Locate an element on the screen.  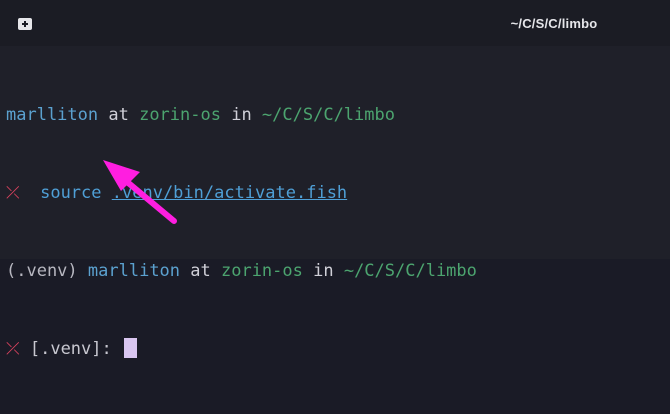
new-tab-icon is located at coordinates (25, 24).